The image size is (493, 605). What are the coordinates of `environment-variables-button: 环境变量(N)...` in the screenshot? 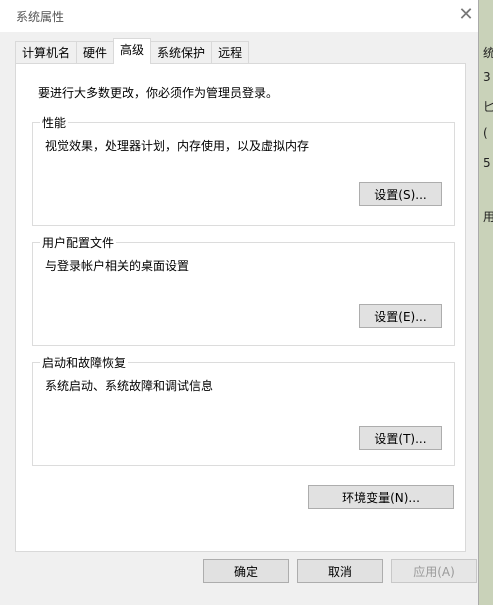 It's located at (381, 497).